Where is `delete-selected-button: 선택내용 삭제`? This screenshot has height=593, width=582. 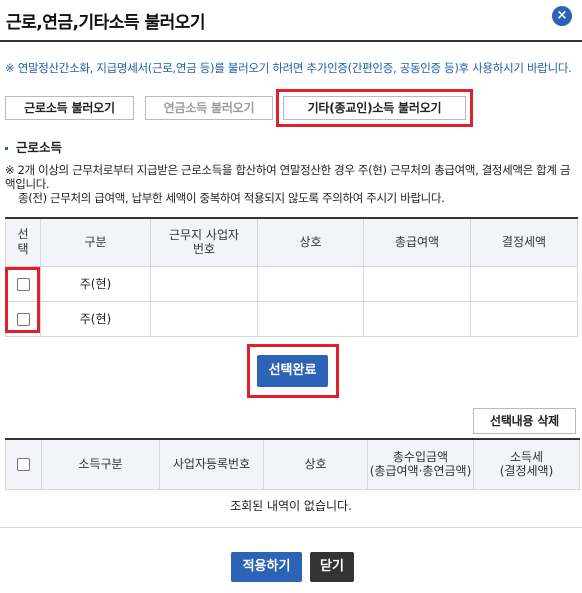 delete-selected-button: 선택내용 삭제 is located at coordinates (524, 421).